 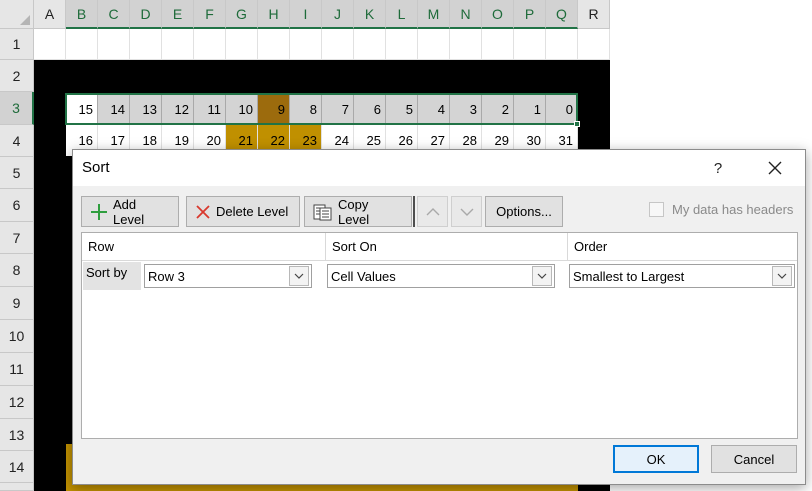 What do you see at coordinates (130, 211) in the screenshot?
I see `add-level-button: Add Level` at bounding box center [130, 211].